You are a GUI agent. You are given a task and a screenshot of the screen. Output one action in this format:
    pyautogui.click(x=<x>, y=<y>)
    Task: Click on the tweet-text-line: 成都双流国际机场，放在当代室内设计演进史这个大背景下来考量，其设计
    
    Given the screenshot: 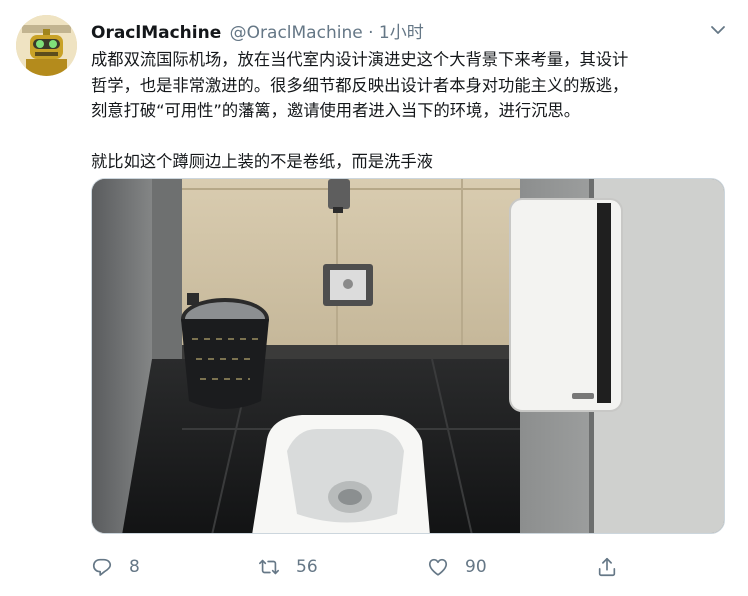 What is the action you would take?
    pyautogui.click(x=360, y=59)
    